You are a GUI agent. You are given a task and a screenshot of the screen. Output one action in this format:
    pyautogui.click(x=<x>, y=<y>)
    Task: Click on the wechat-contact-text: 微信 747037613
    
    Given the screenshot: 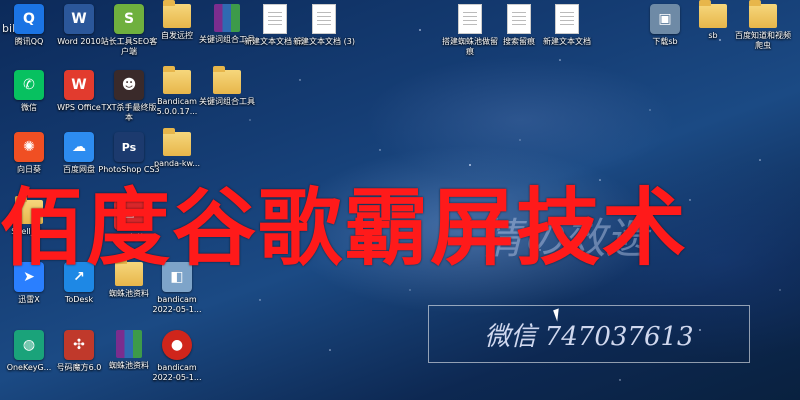 What is the action you would take?
    pyautogui.click(x=589, y=336)
    